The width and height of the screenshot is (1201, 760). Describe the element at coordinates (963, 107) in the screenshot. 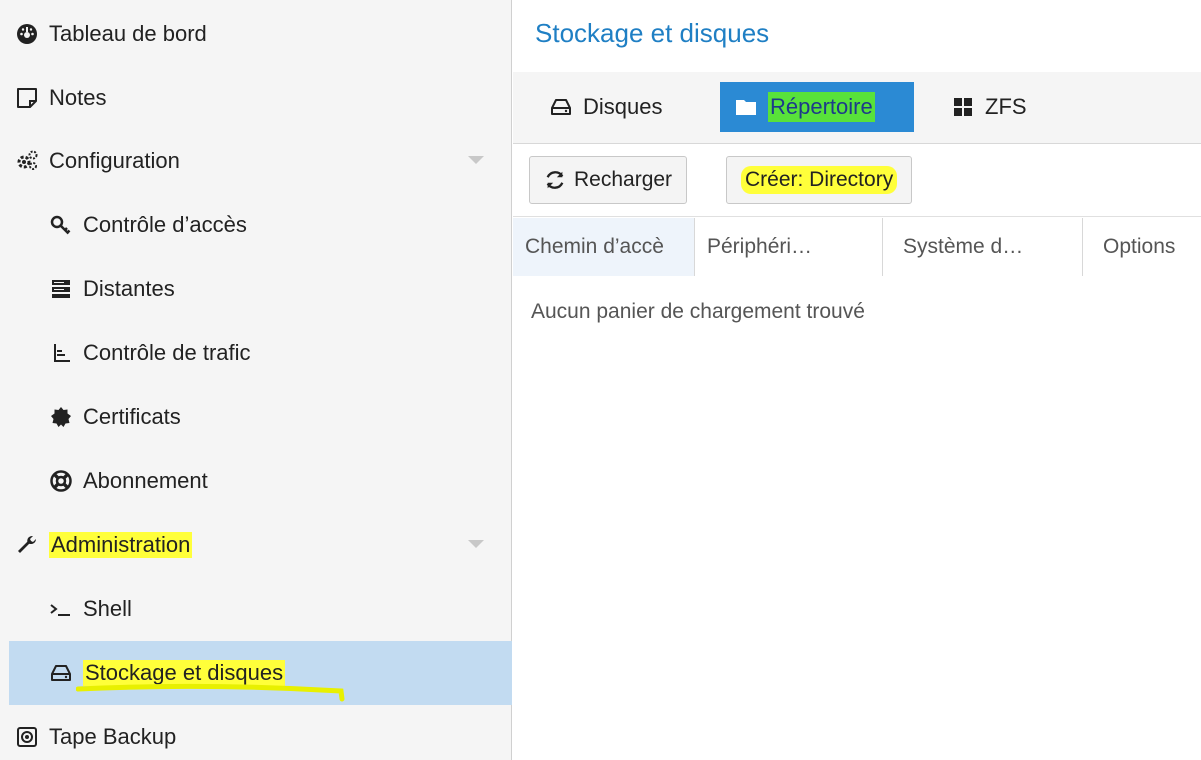

I see `grid-icon` at that location.